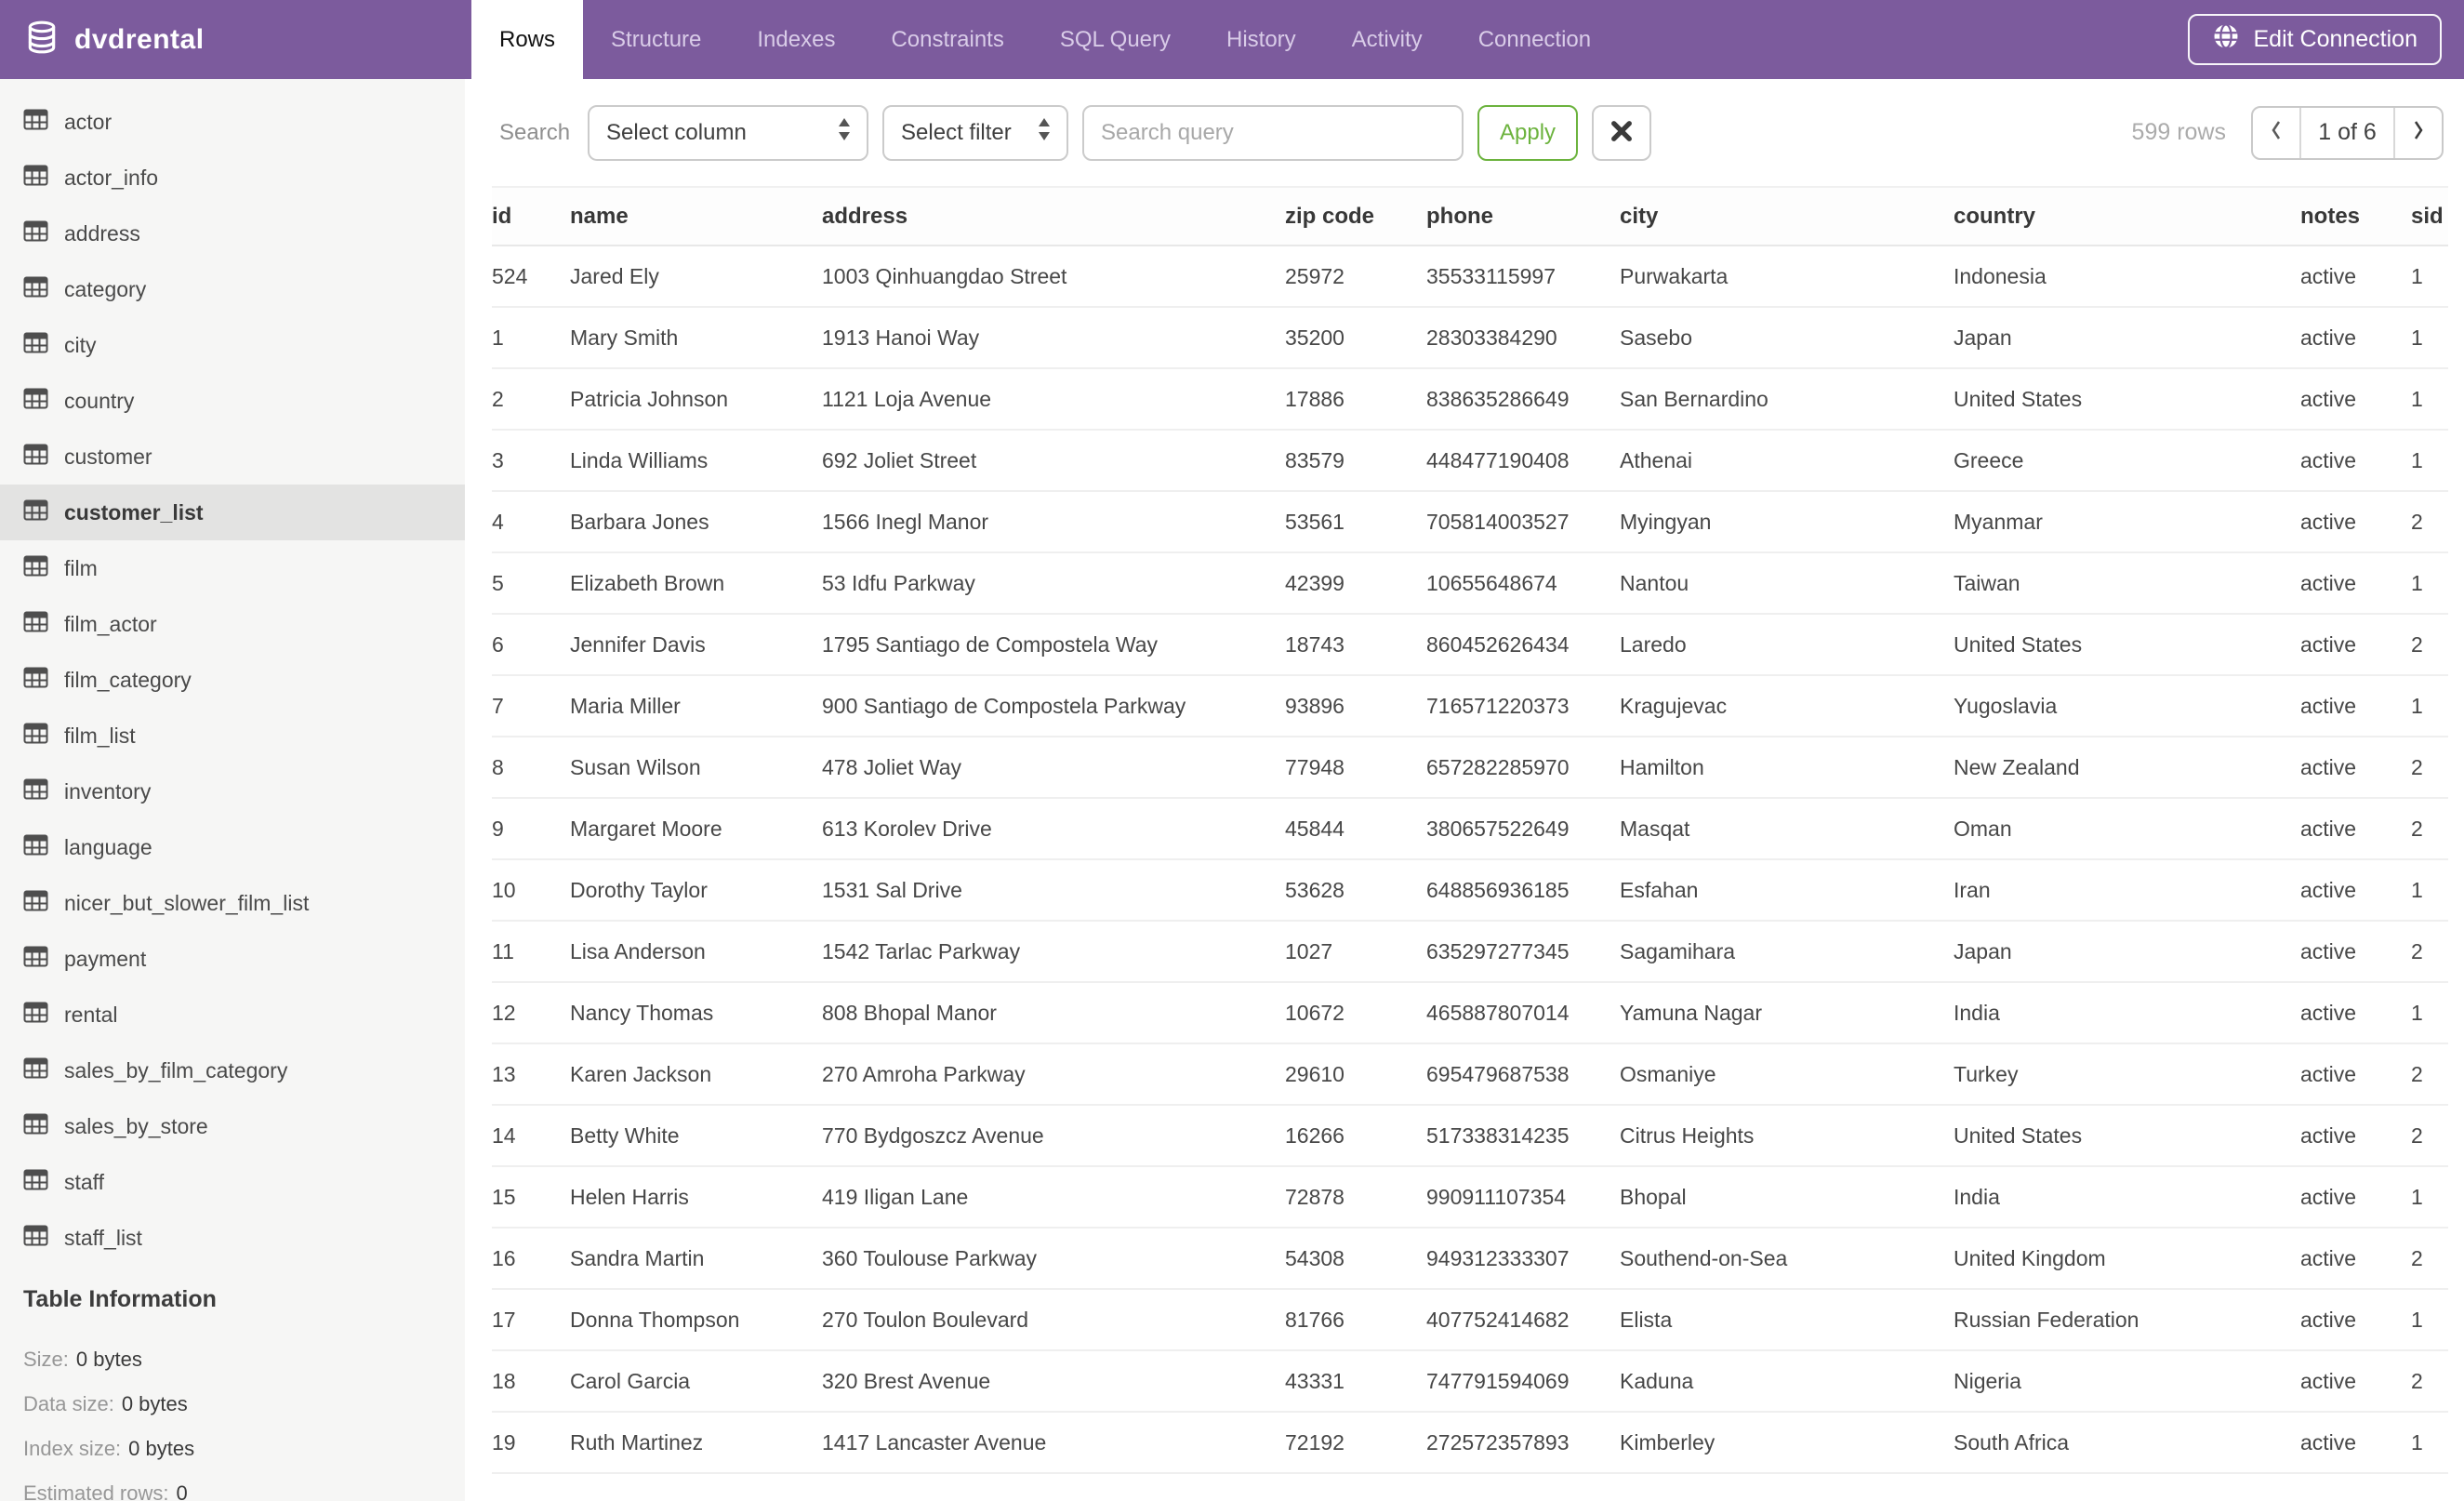 The image size is (2464, 1501). I want to click on cell-country: India, so click(2127, 1197).